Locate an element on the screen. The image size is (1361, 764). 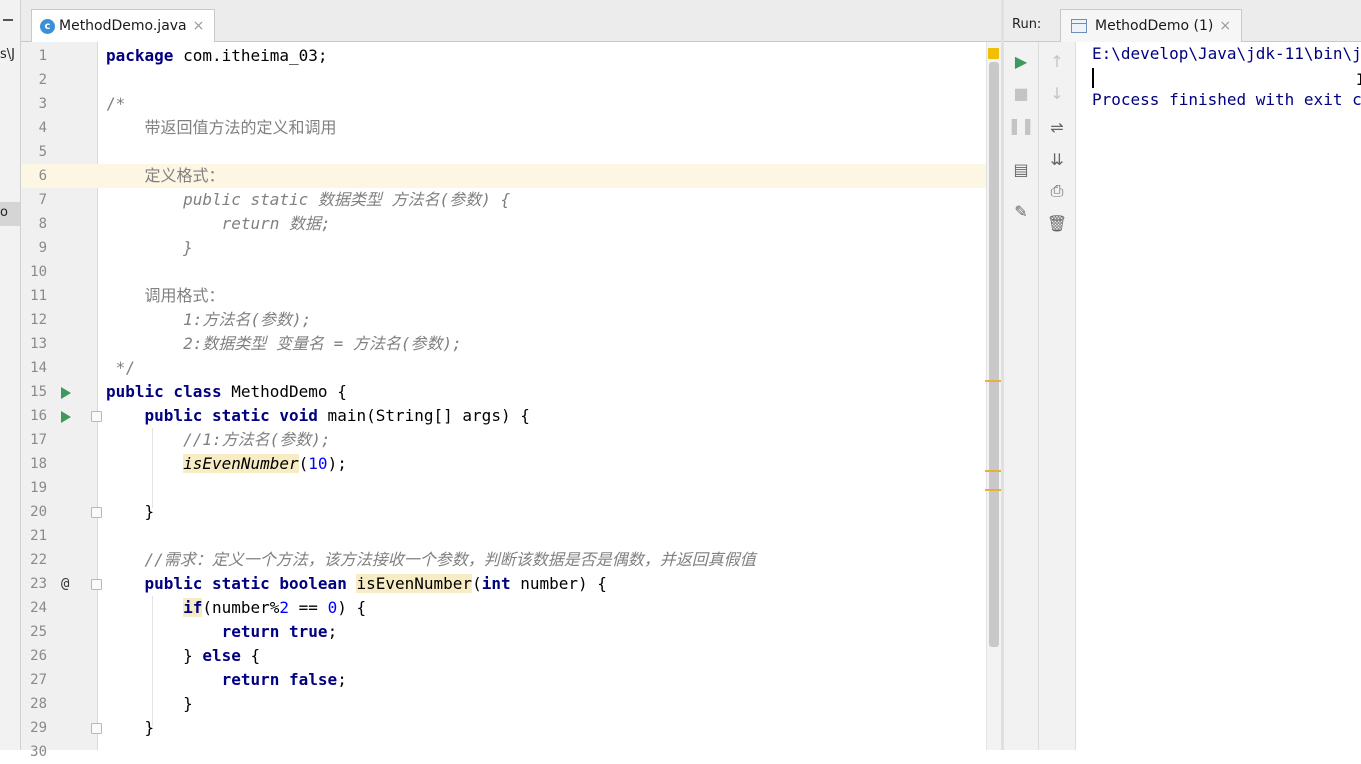
code-line: //需求：定义一个方法，该方法接收一个参数，判断该数据是否是偶数，并返回真假值 is located at coordinates (546, 560).